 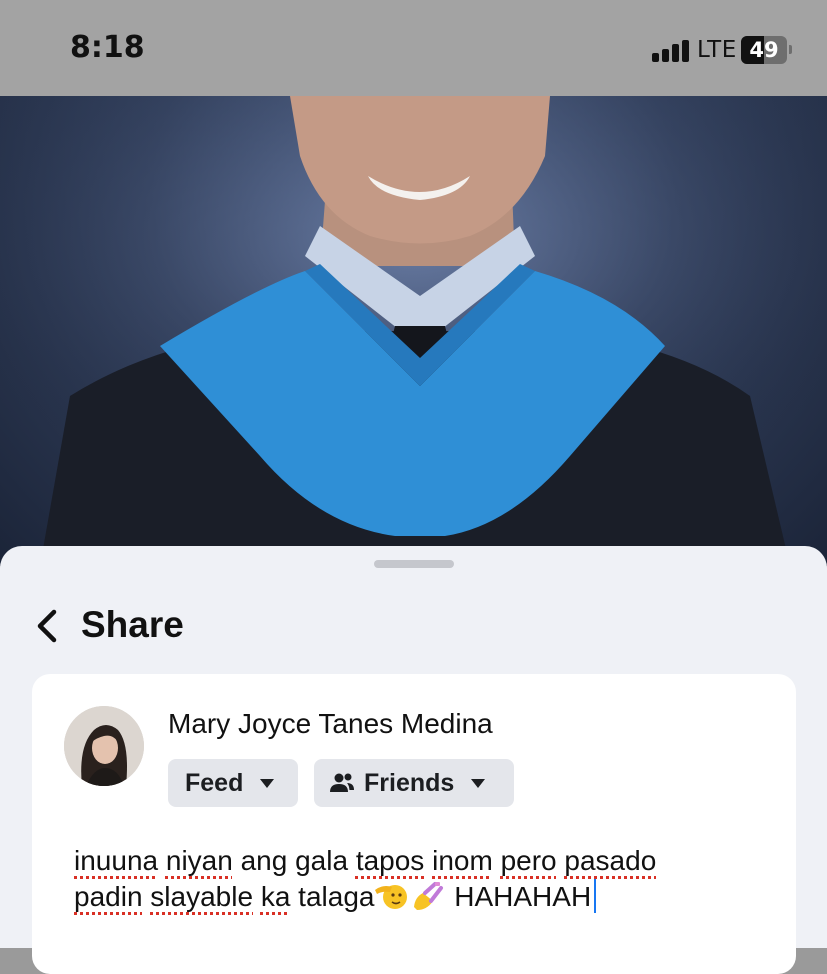 I want to click on friends-label: Friends, so click(x=409, y=782).